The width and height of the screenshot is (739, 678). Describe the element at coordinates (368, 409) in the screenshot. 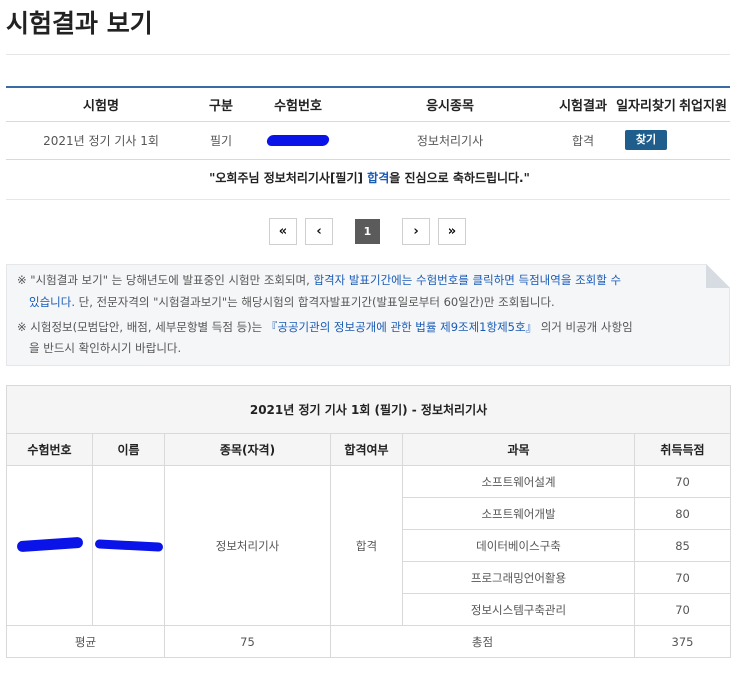

I see `detail-caption: 2021년 정기 기사 1회 (필기) - 정보처리기사` at that location.